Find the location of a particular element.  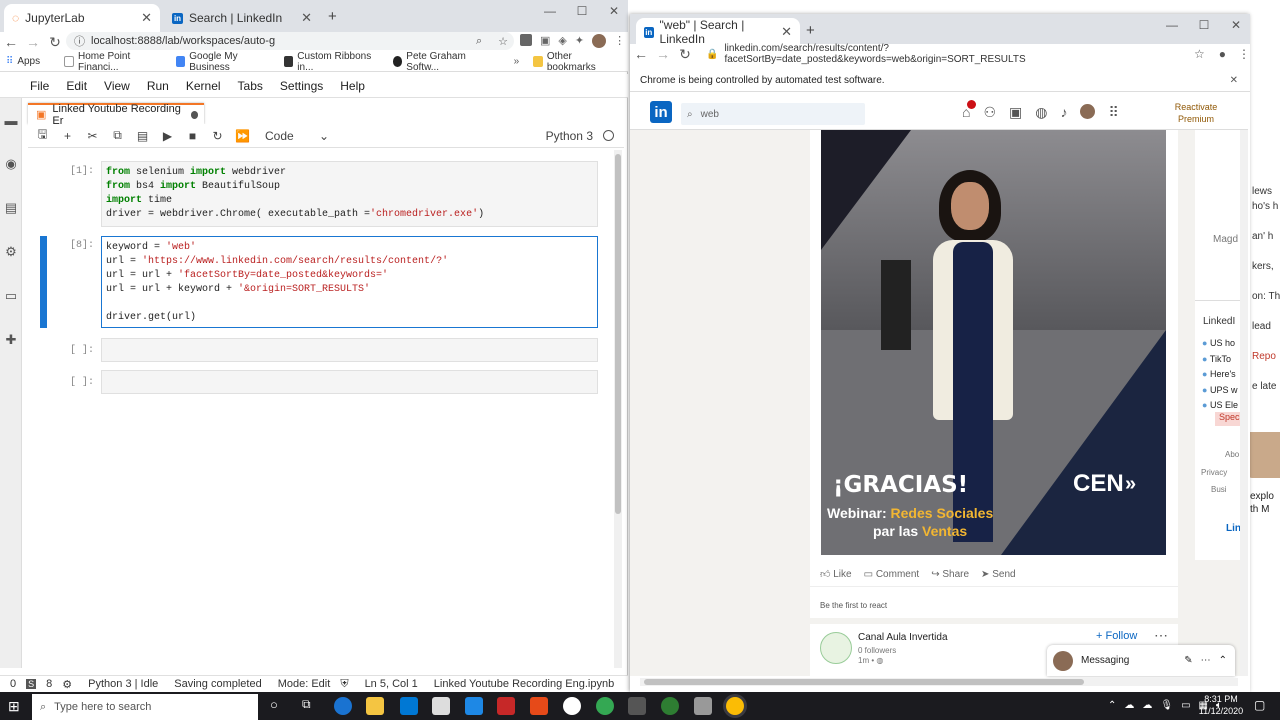

ext-icon: ▣ is located at coordinates (545, 41).